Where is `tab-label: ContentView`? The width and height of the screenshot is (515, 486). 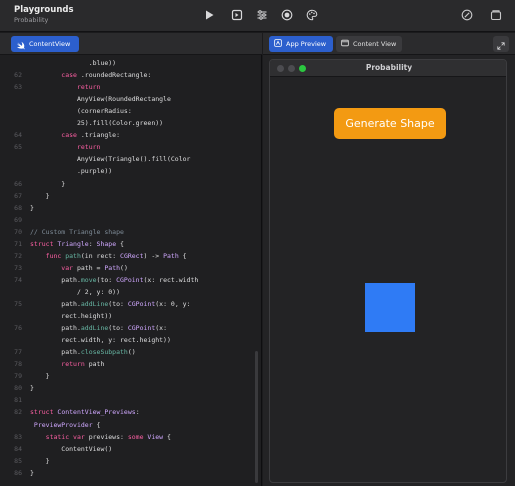 tab-label: ContentView is located at coordinates (50, 44).